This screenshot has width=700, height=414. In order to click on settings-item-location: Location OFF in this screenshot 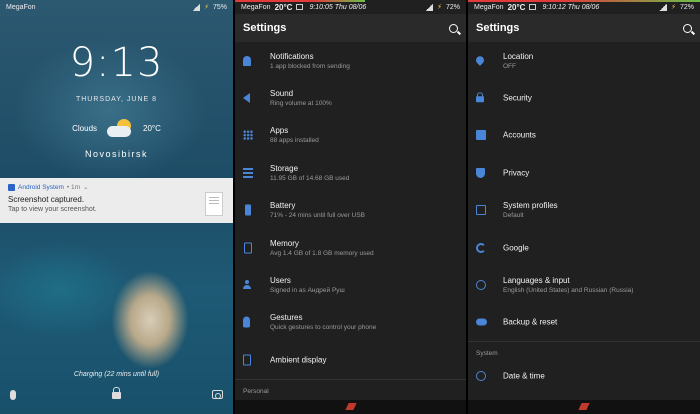, I will do `click(584, 60)`.